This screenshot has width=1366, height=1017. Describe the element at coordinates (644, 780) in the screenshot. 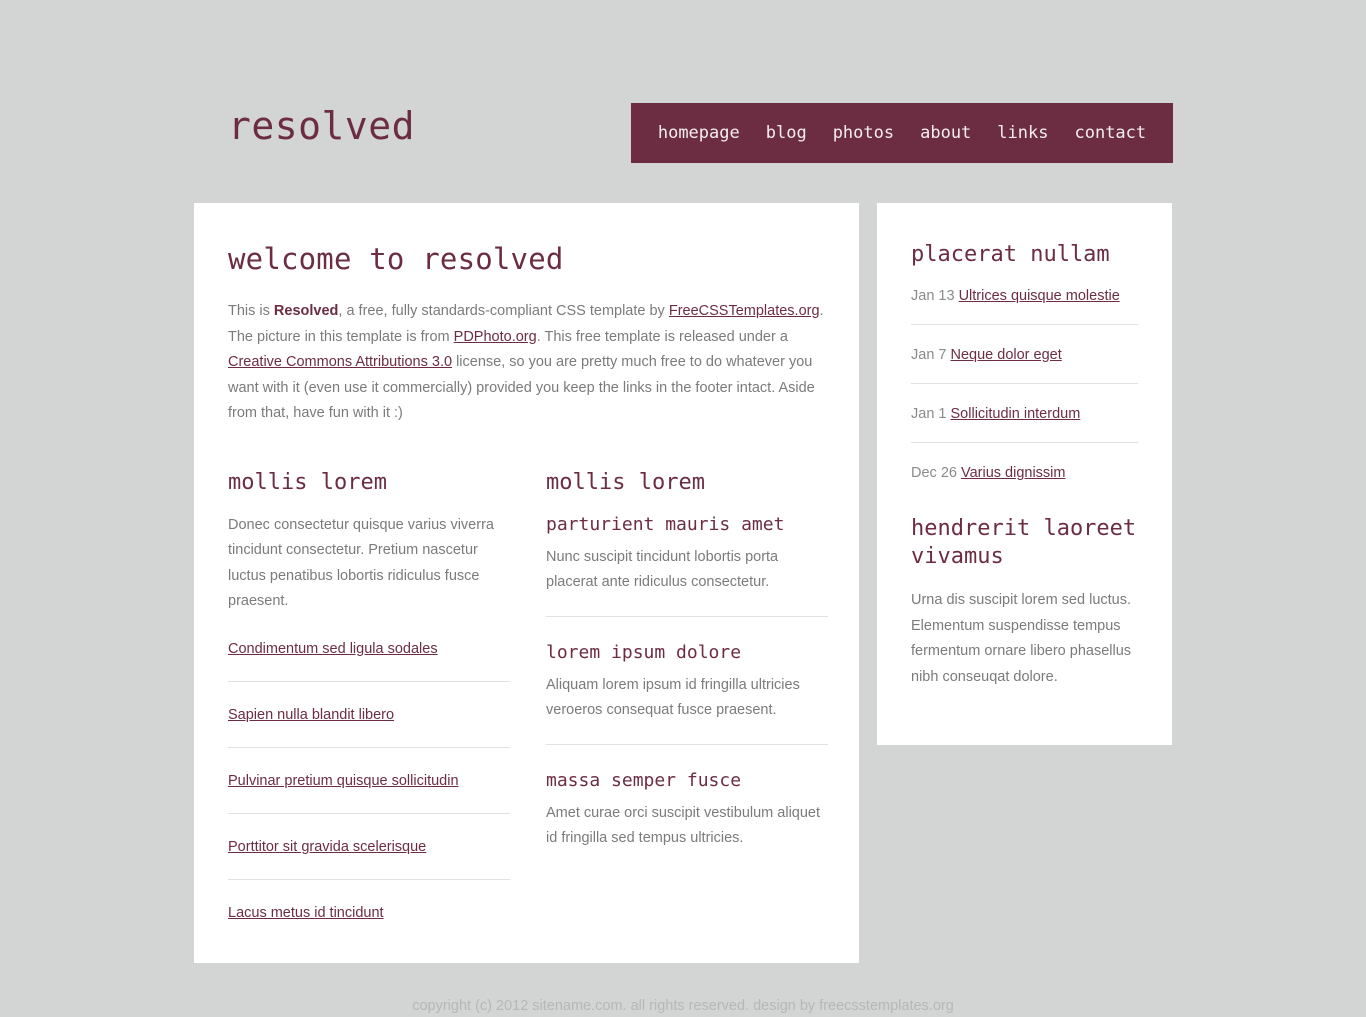

I see `box-title-massa-semper: massa semper fusce` at that location.